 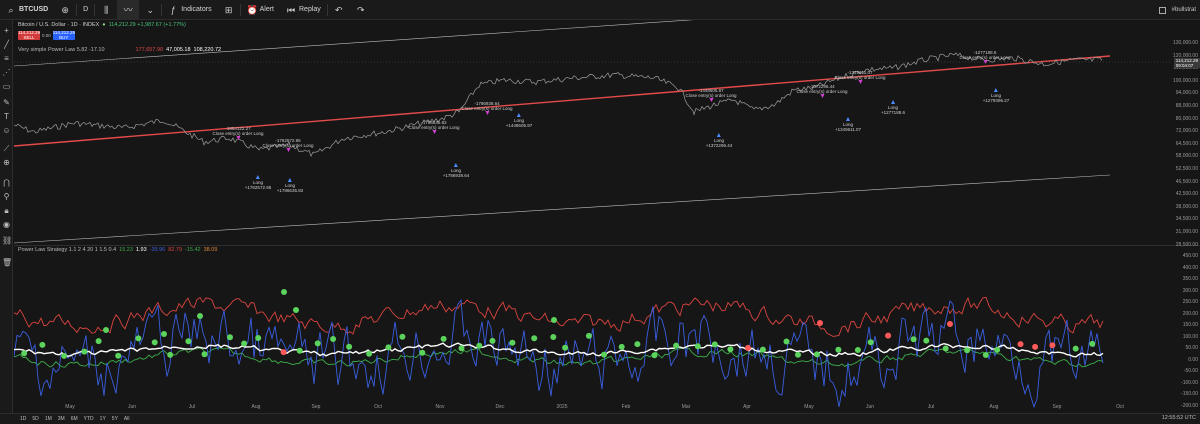 I want to click on pattern-icon: ⋰, so click(x=6, y=72).